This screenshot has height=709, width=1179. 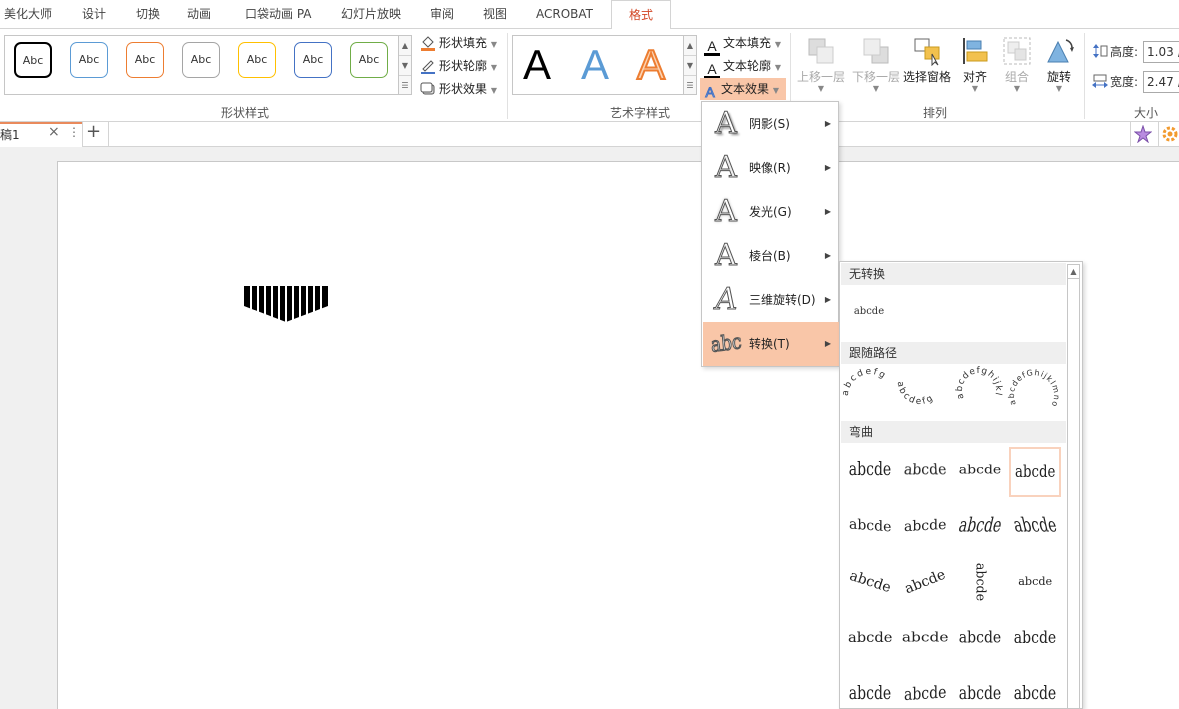 What do you see at coordinates (54, 132) in the screenshot?
I see `close-tab-icon: ×` at bounding box center [54, 132].